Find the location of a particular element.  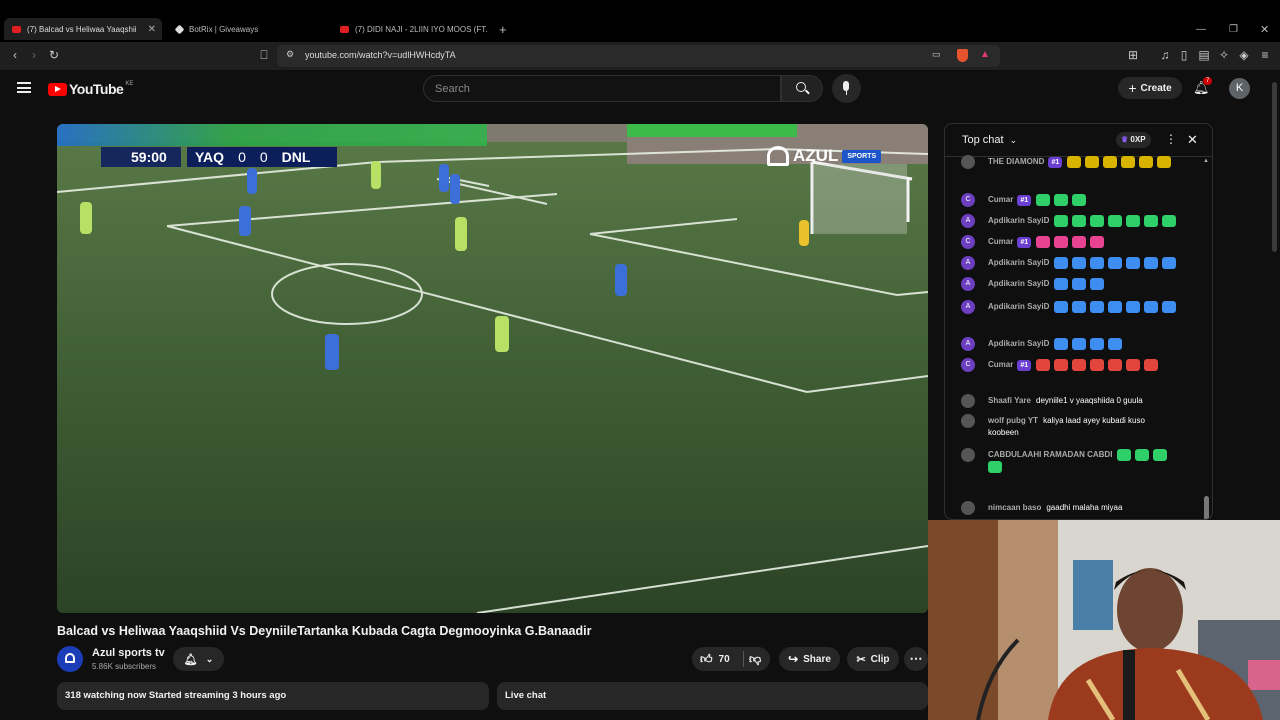

create-button: + Create is located at coordinates (1150, 88).